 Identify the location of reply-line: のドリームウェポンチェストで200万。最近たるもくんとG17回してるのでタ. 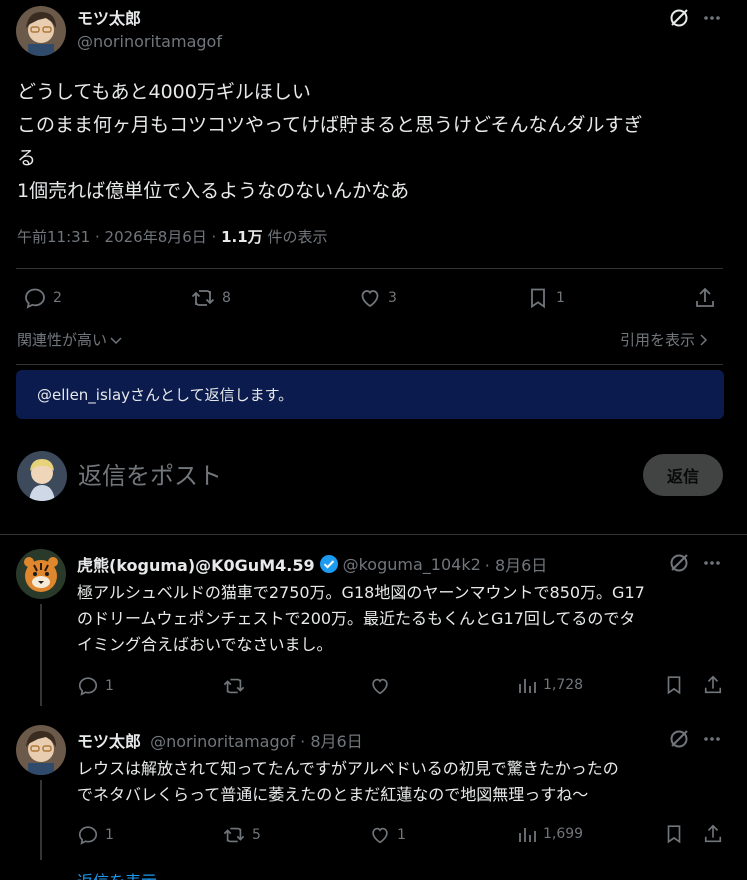
(356, 618).